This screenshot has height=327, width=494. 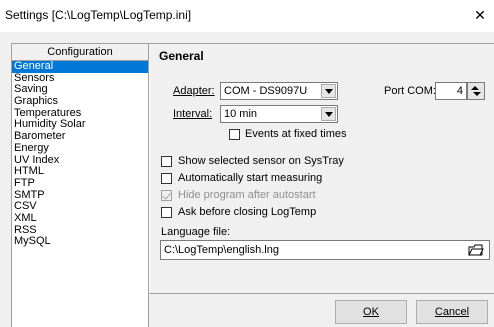 What do you see at coordinates (452, 312) in the screenshot?
I see `cancel-button: Cancel` at bounding box center [452, 312].